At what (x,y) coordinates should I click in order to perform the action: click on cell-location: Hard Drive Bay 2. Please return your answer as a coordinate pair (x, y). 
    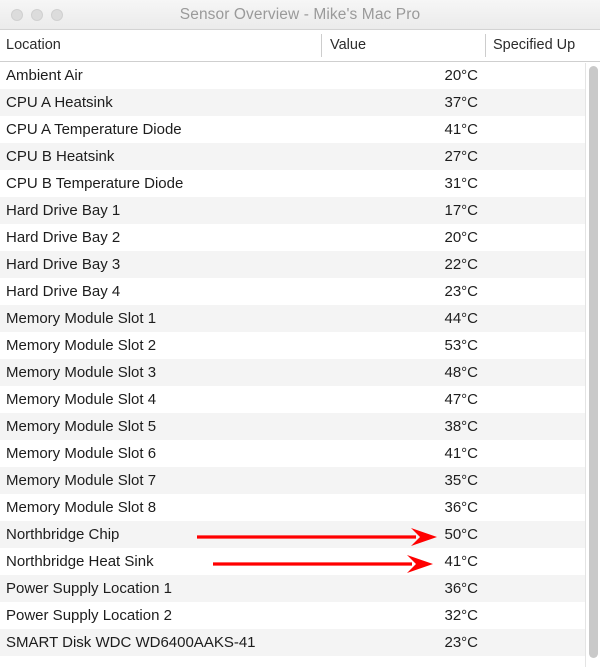
    Looking at the image, I should click on (63, 237).